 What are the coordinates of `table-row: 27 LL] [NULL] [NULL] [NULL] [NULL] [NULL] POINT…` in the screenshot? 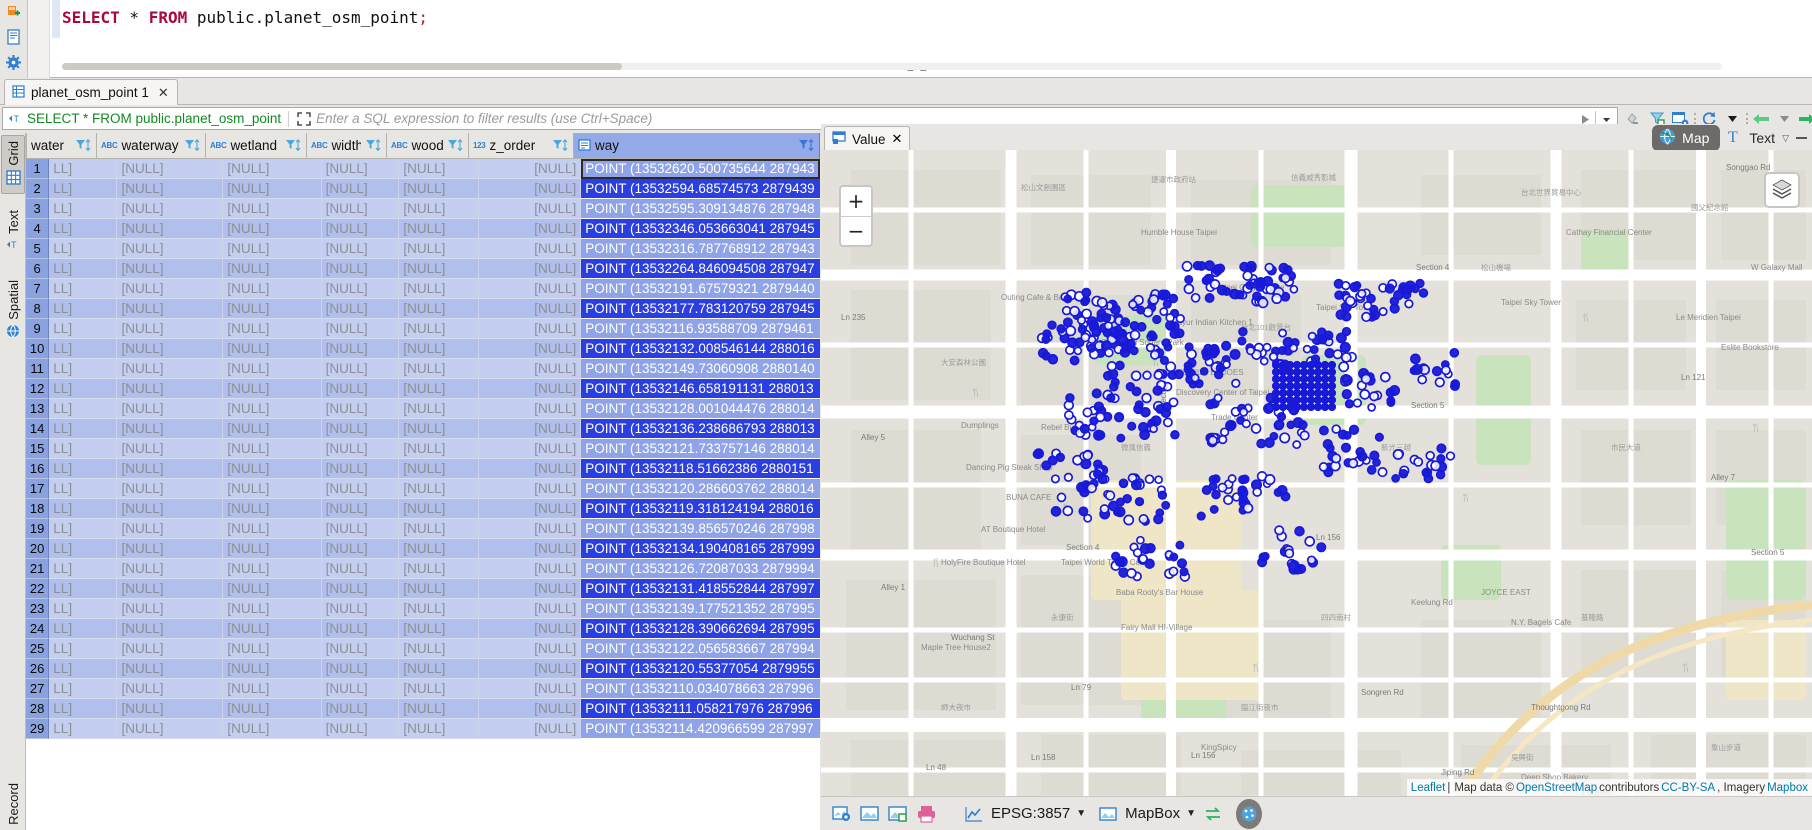 It's located at (423, 689).